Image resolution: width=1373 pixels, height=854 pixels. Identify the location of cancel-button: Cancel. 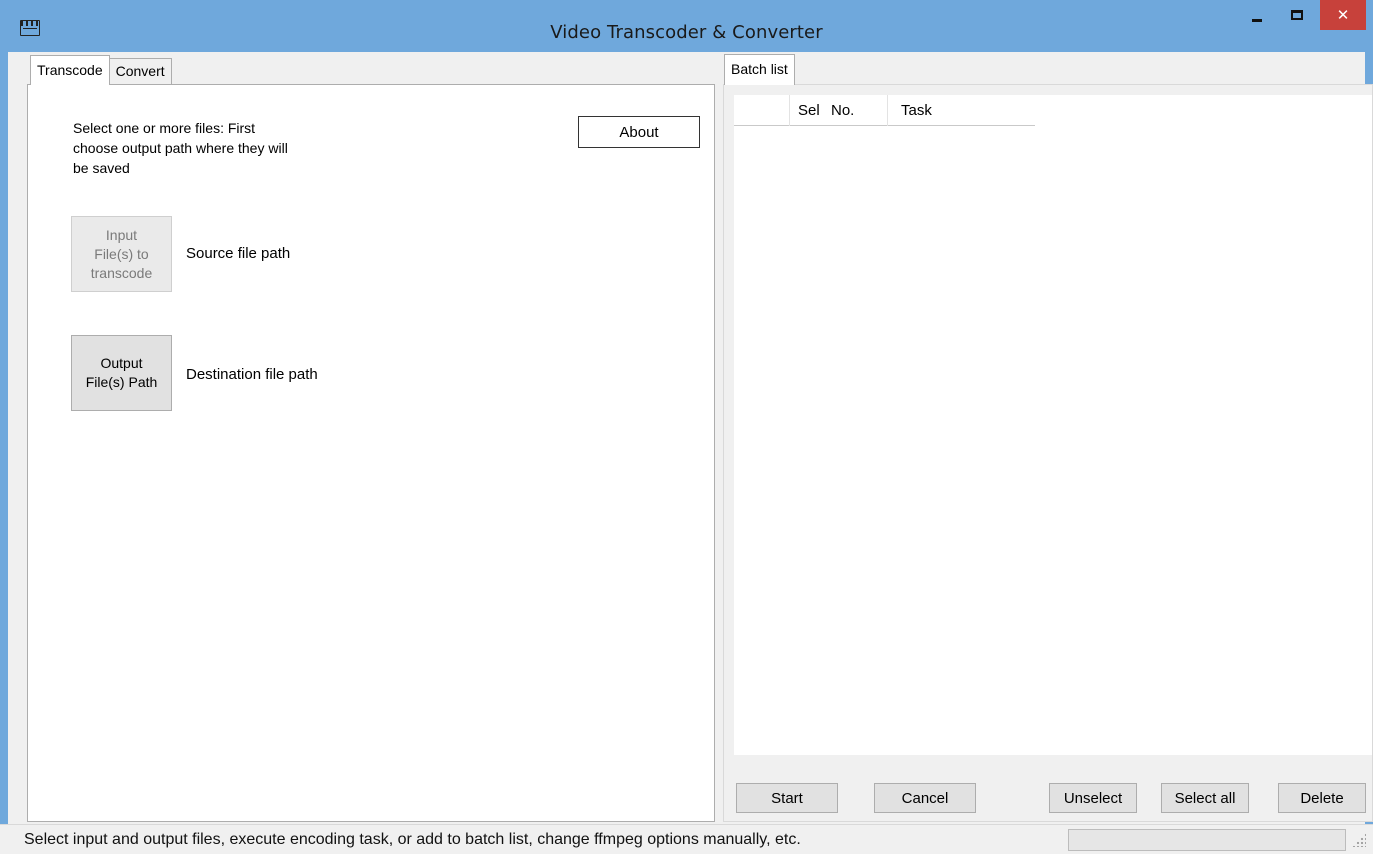
(925, 798).